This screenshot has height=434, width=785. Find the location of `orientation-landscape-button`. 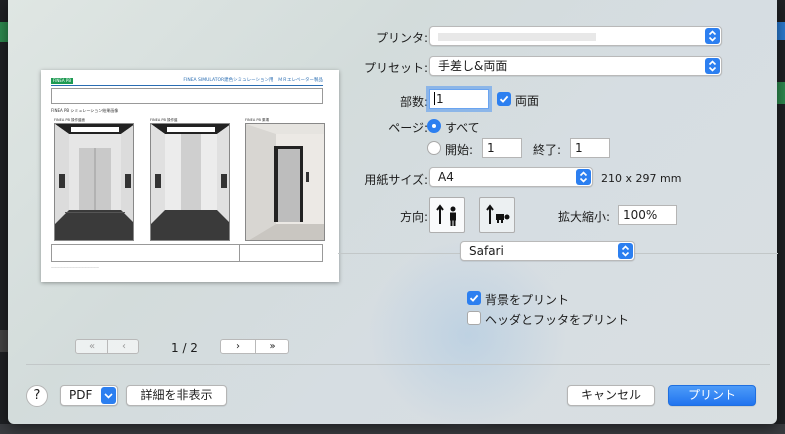

orientation-landscape-button is located at coordinates (497, 215).